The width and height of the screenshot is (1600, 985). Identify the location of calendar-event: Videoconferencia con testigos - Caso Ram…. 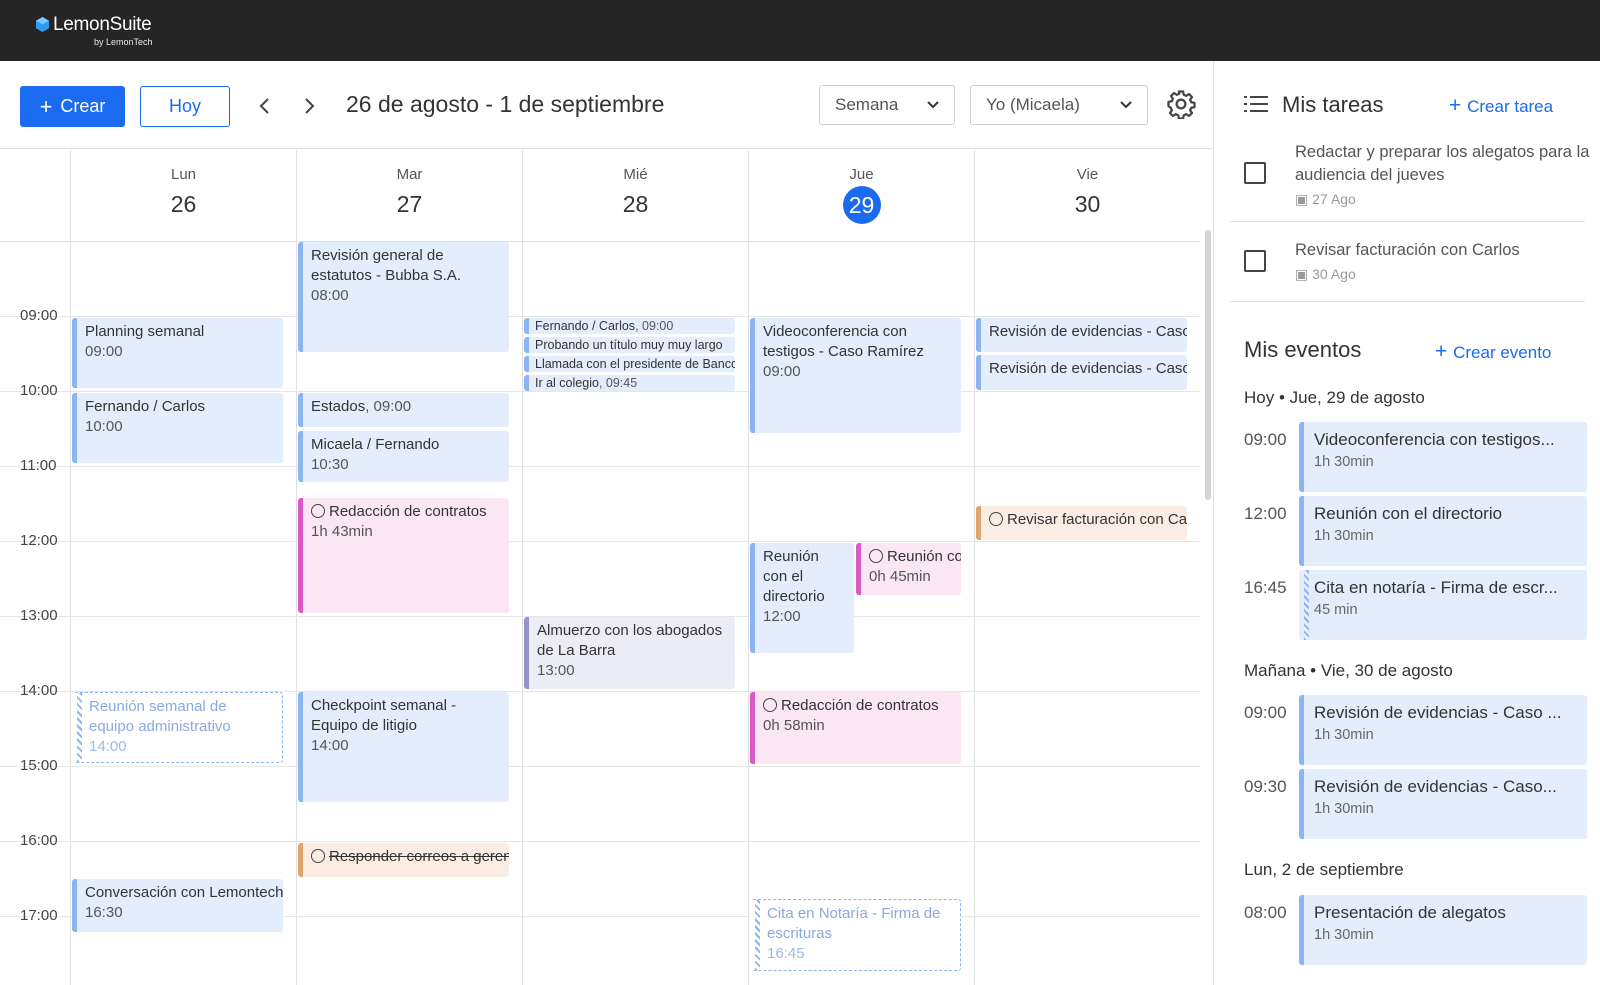
(855, 375).